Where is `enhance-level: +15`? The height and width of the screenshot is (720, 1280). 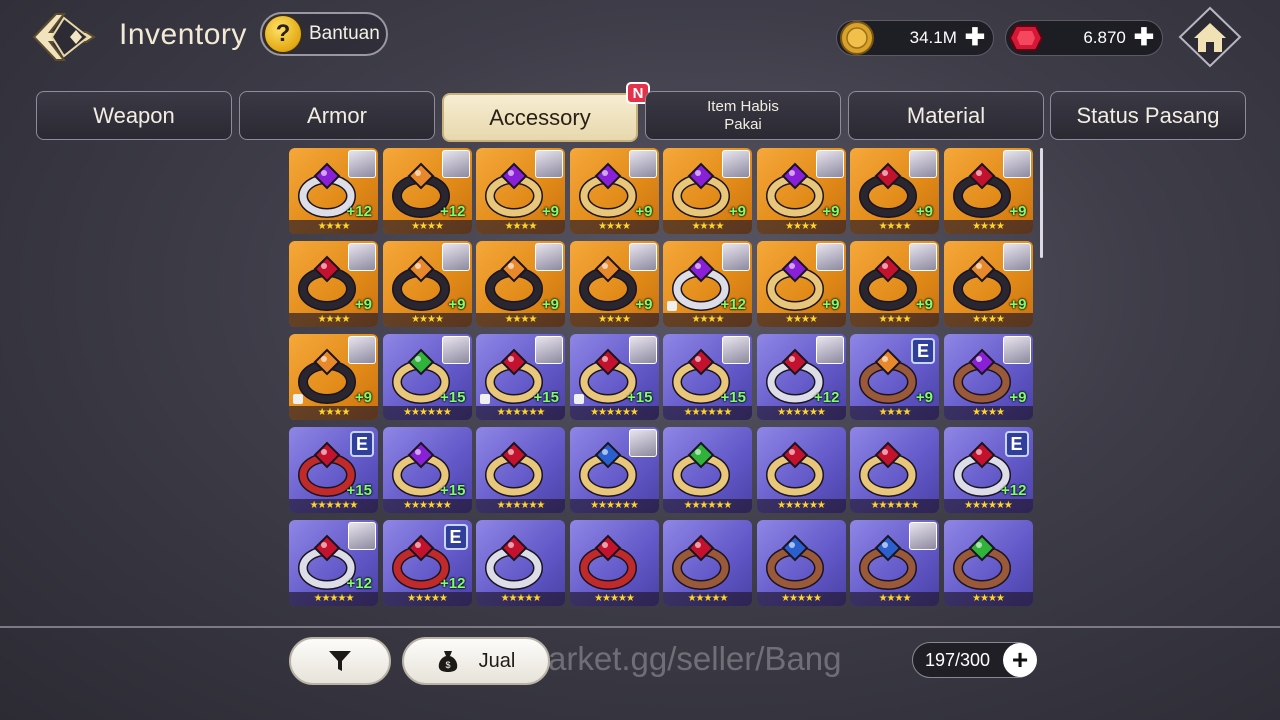
enhance-level: +15 is located at coordinates (453, 490).